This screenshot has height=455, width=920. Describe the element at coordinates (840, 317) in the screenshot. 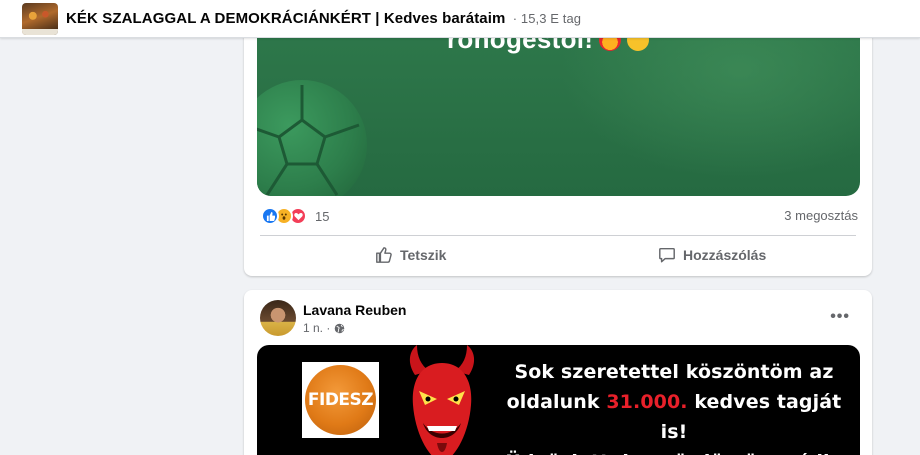

I see `more-options-icon: •••` at that location.